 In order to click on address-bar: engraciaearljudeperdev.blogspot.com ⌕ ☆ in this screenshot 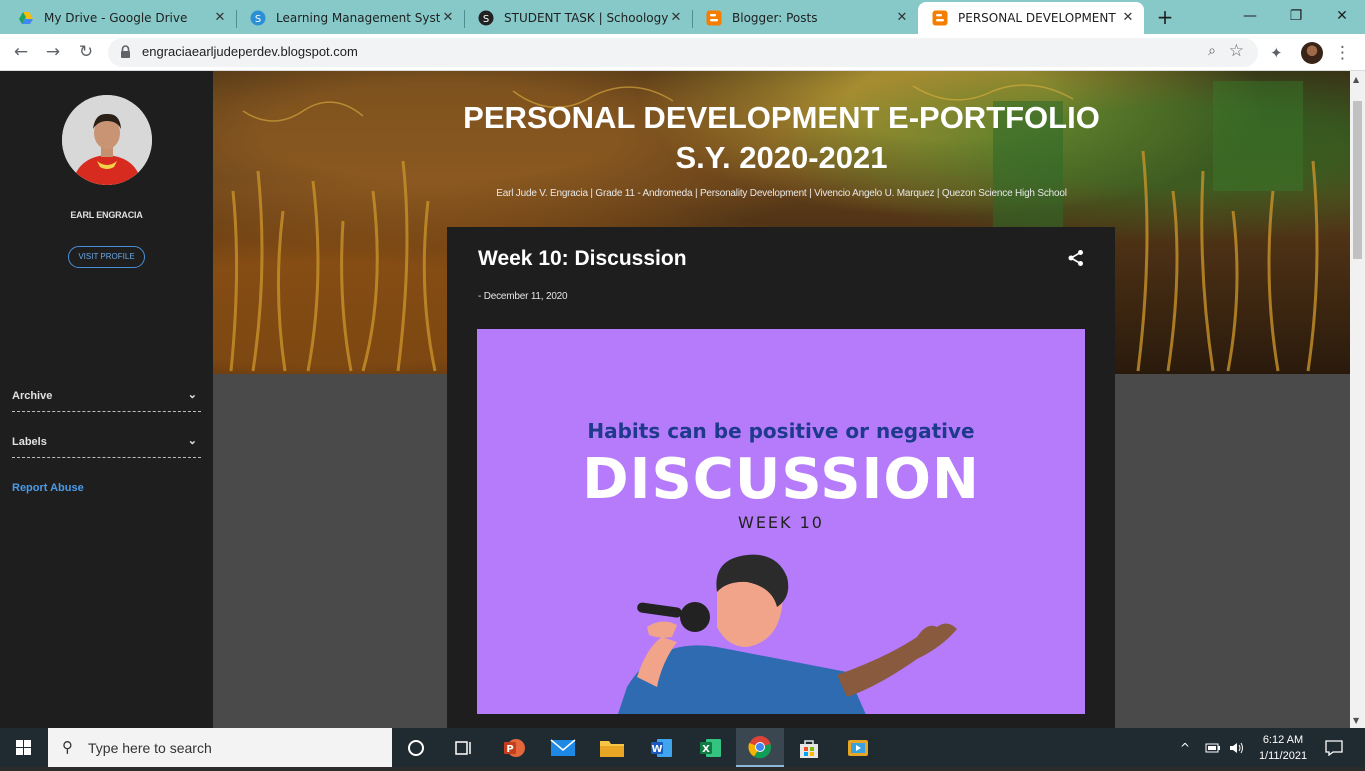, I will do `click(683, 52)`.